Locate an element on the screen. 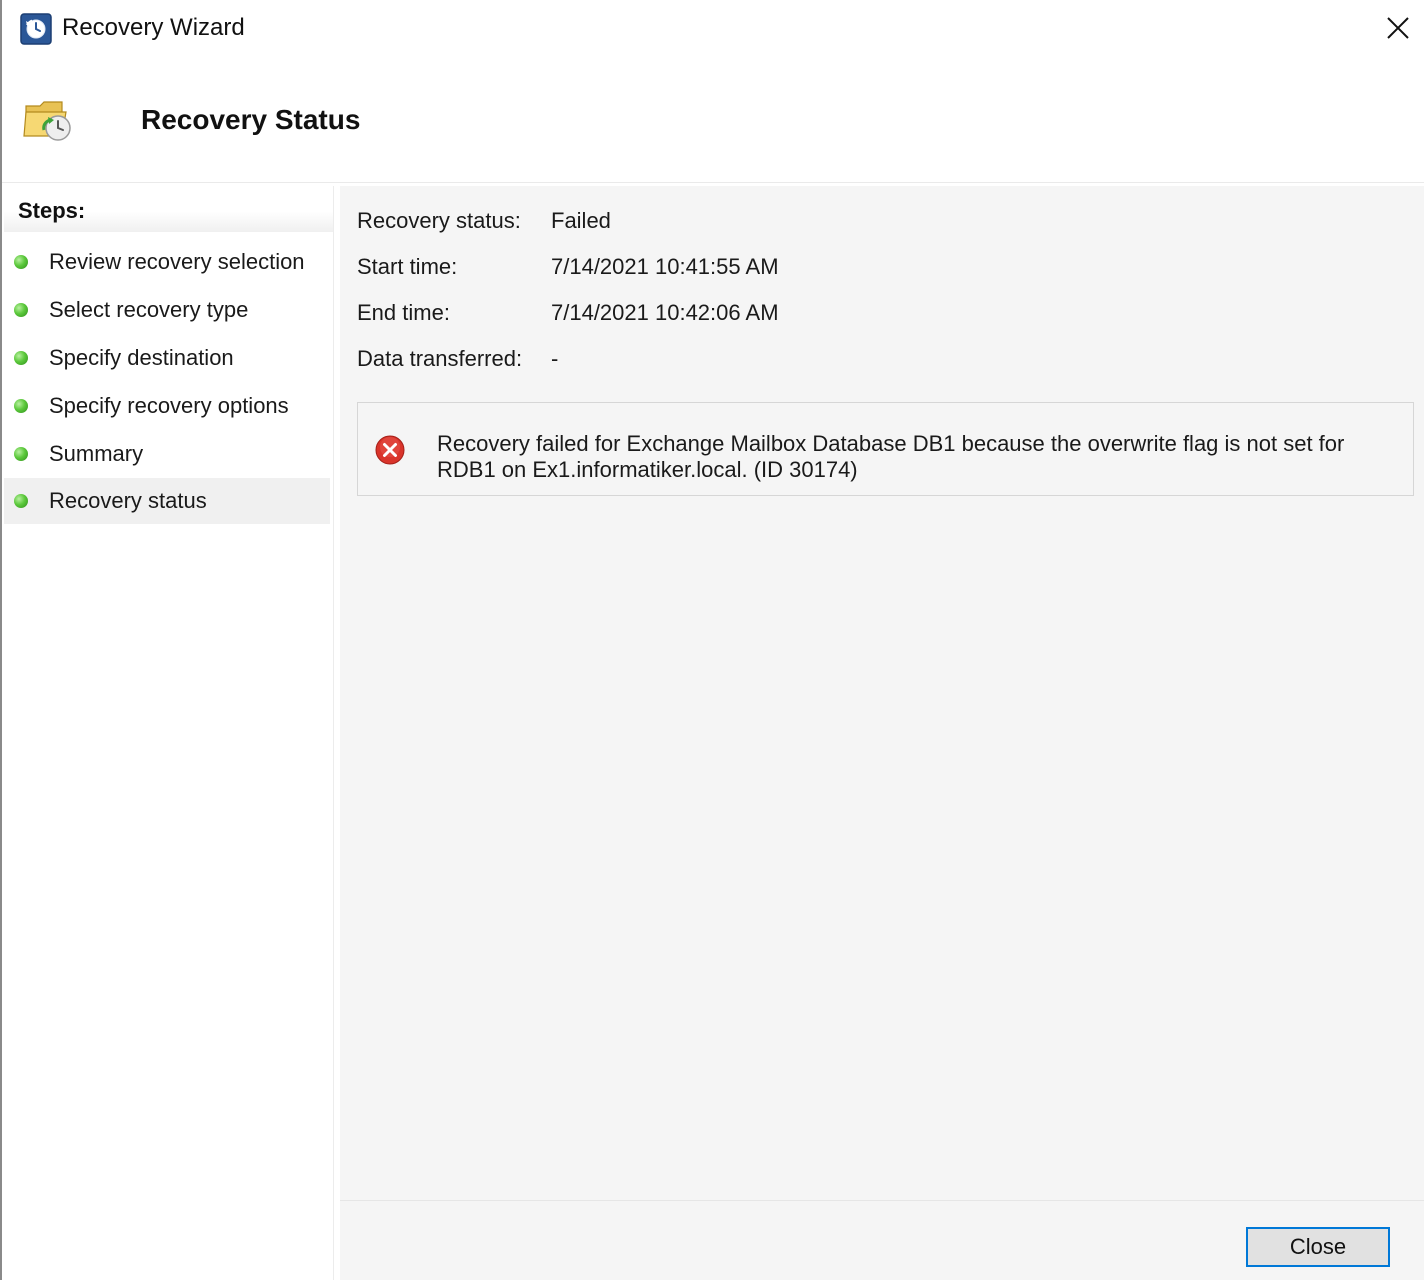 The width and height of the screenshot is (1424, 1280). wizard-header: Recovery Status is located at coordinates (713, 120).